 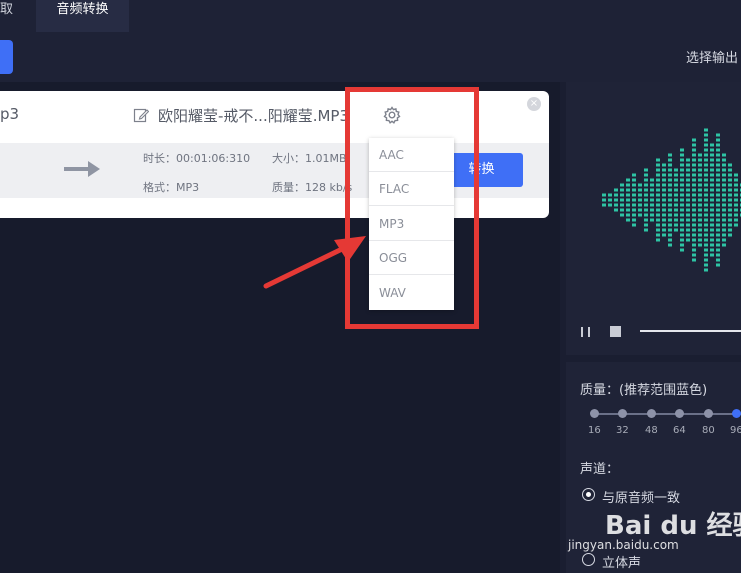 I want to click on playback-progress, so click(x=690, y=331).